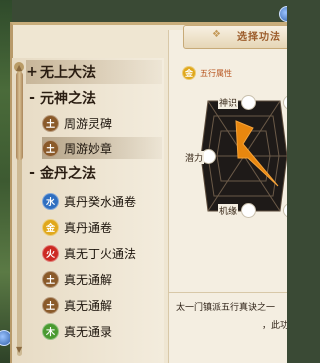 The image size is (320, 363). I want to click on stat-node-shenshi, so click(248, 102).